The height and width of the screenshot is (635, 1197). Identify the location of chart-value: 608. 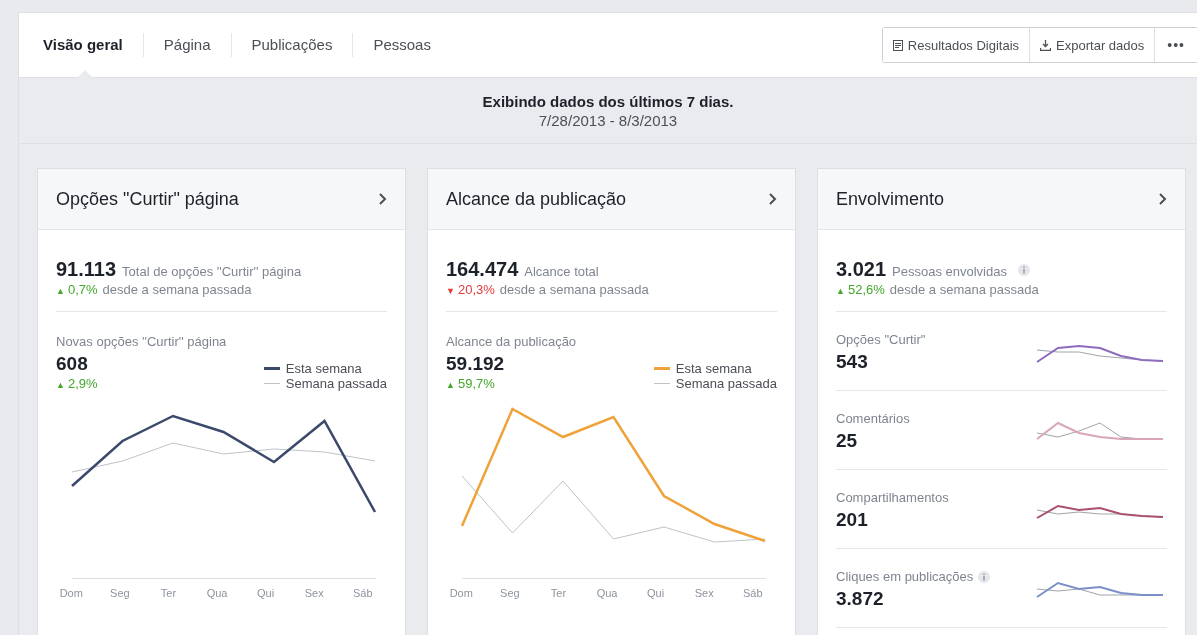
(72, 364).